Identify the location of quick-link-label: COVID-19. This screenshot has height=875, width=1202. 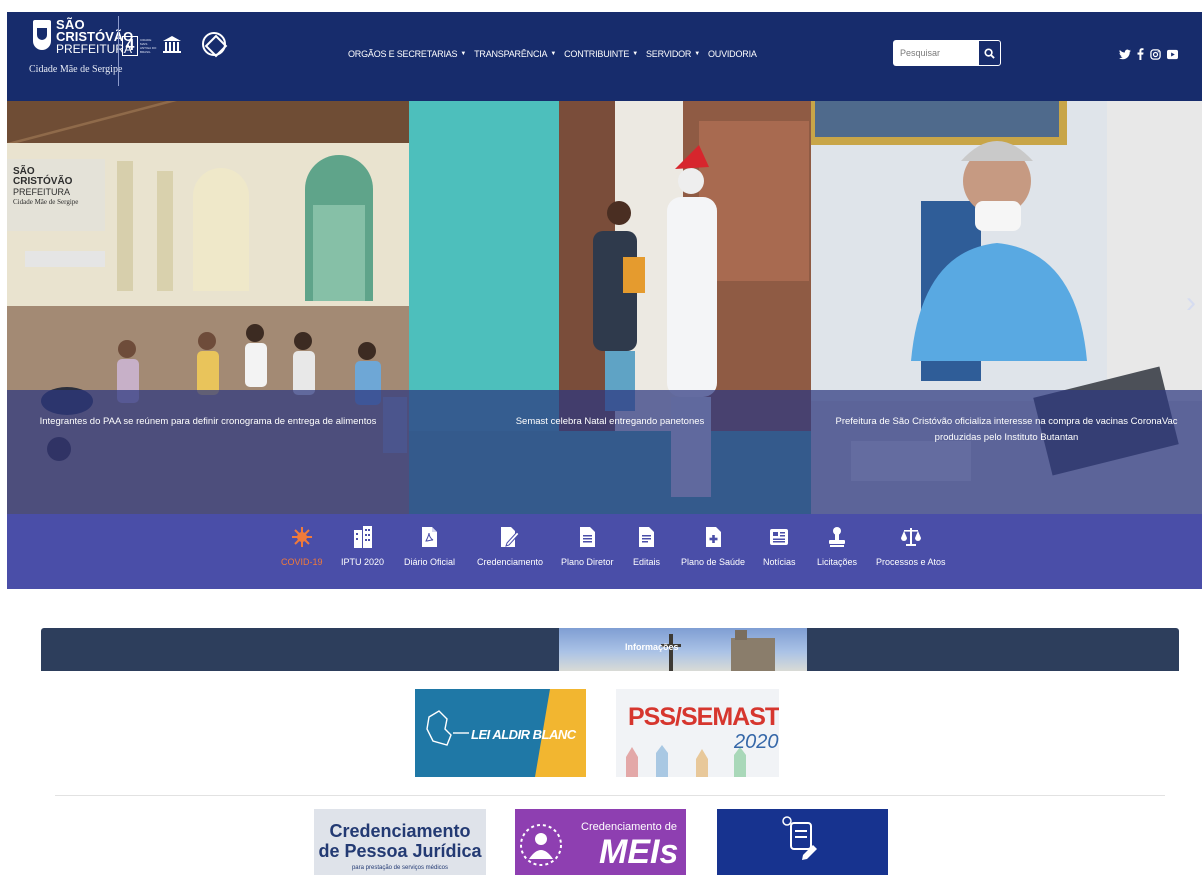
(302, 562).